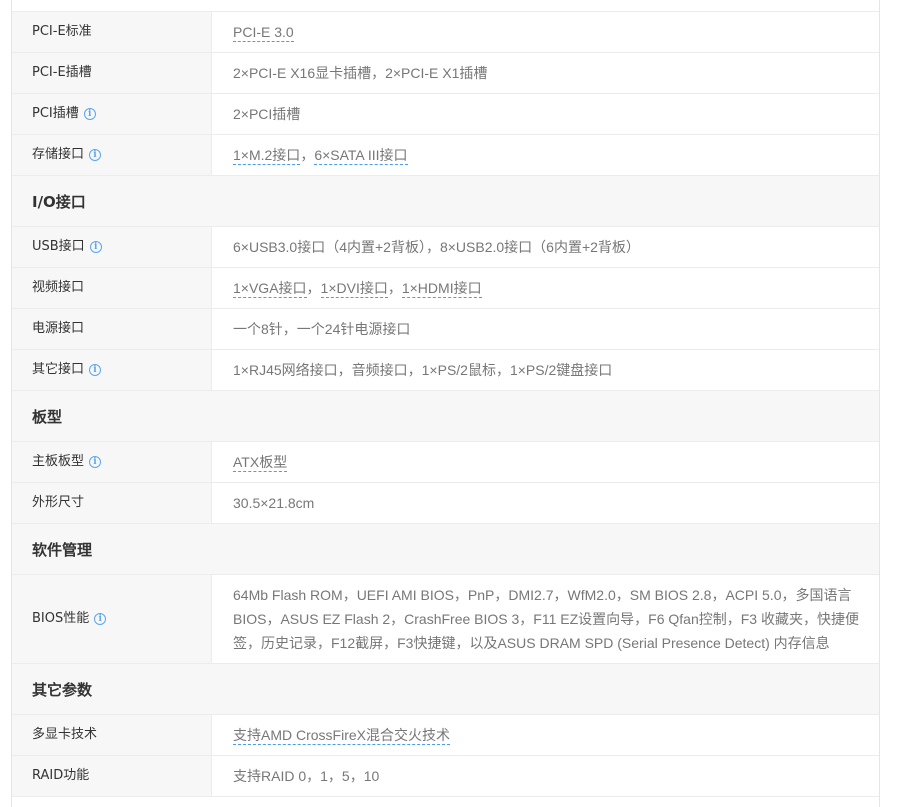  What do you see at coordinates (545, 32) in the screenshot?
I see `row-value: PCI-E 3.0` at bounding box center [545, 32].